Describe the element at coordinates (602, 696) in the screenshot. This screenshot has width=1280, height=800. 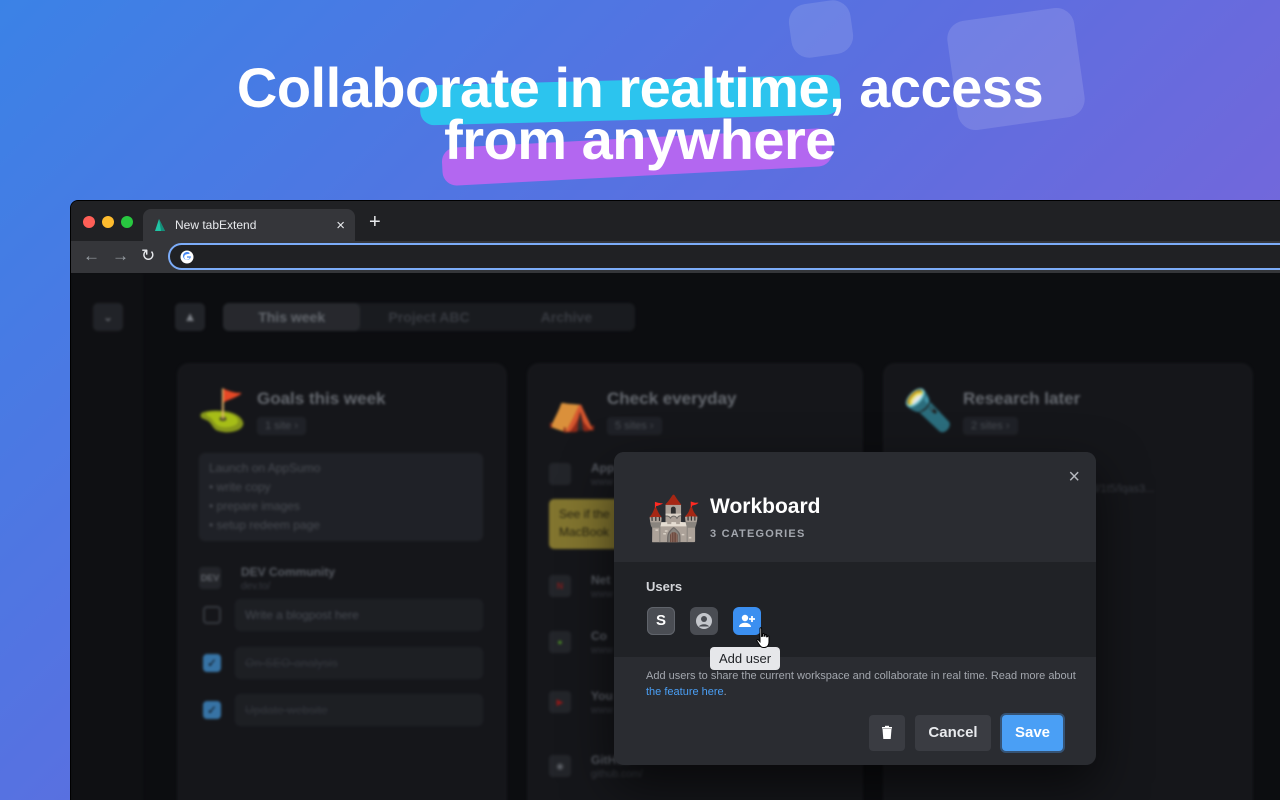
I see `site-name: You` at that location.